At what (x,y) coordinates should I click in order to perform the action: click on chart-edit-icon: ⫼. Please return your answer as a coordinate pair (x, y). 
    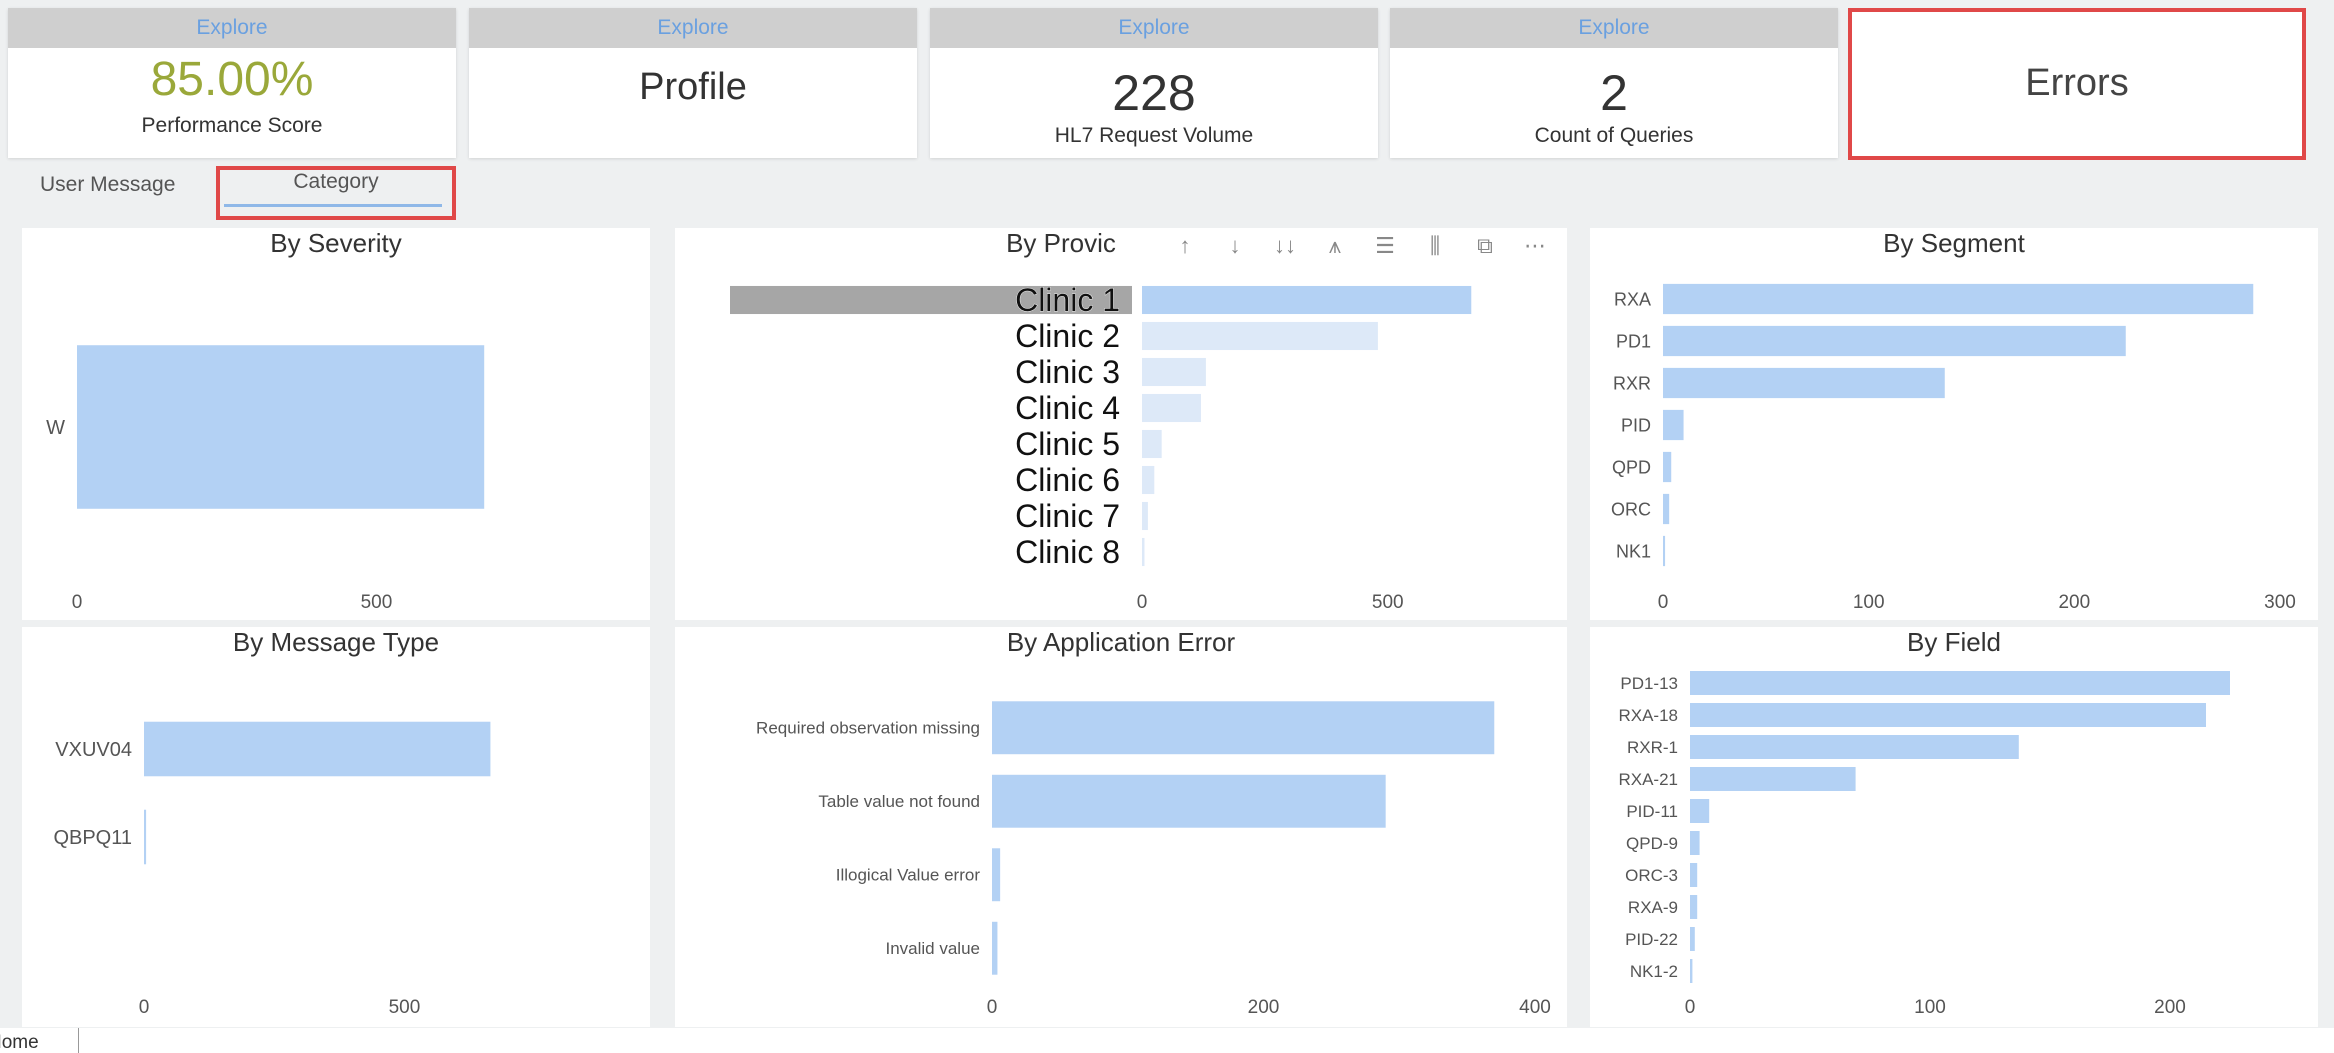
    Looking at the image, I should click on (1435, 246).